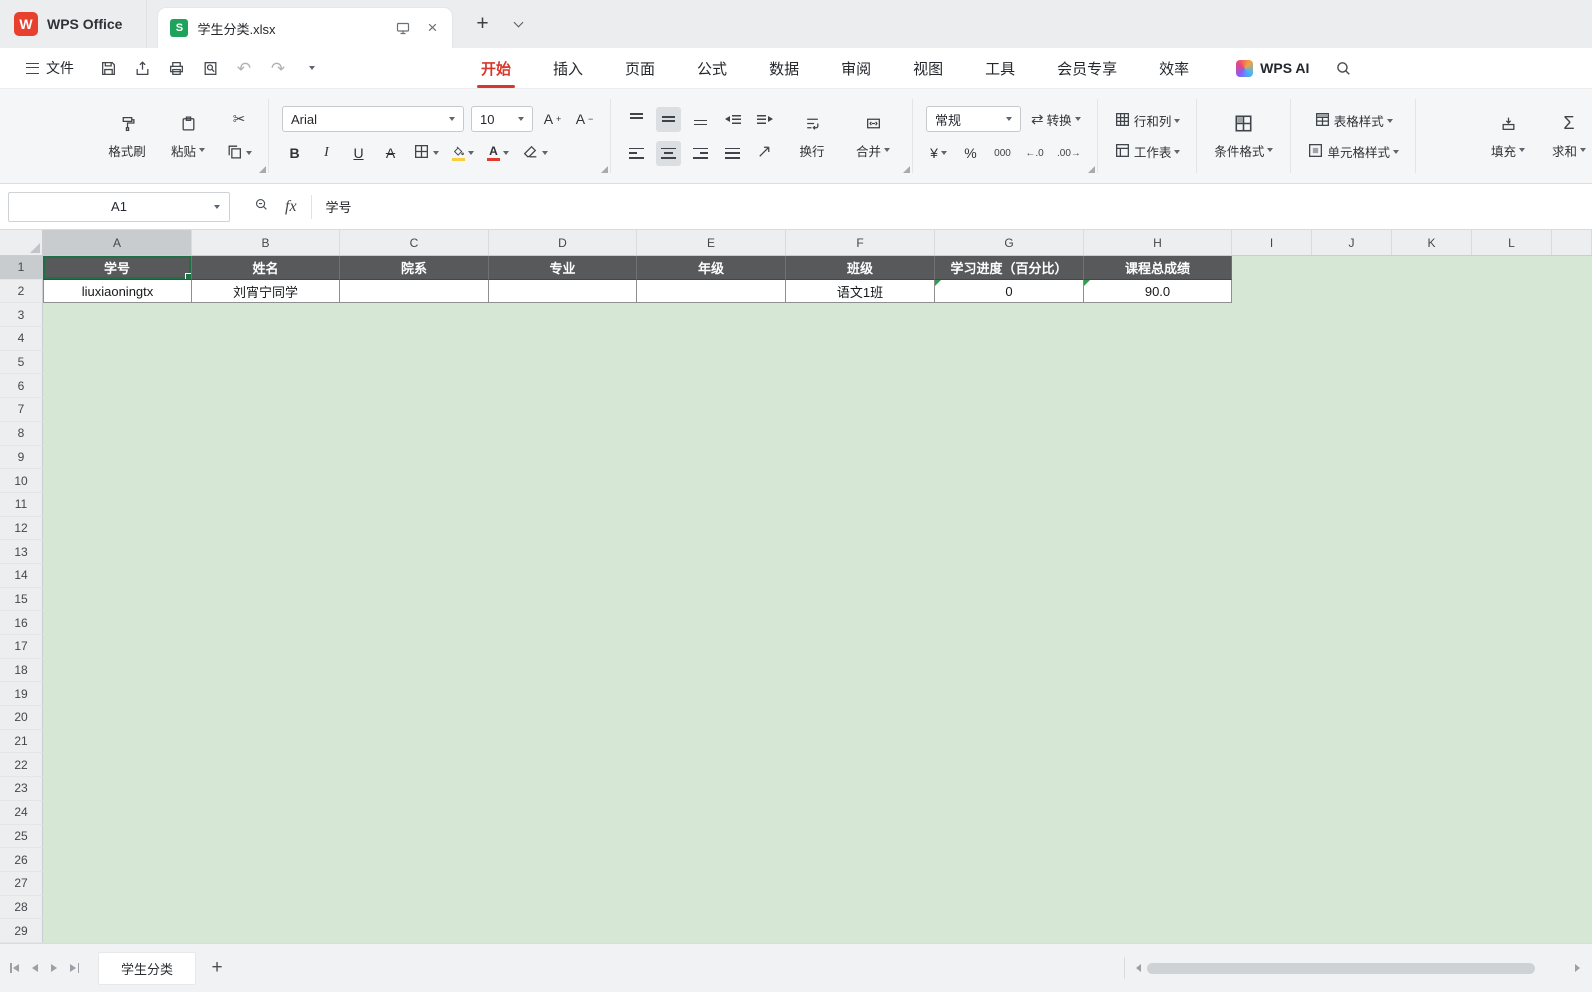 The width and height of the screenshot is (1592, 992). I want to click on cell-L22, so click(1512, 765).